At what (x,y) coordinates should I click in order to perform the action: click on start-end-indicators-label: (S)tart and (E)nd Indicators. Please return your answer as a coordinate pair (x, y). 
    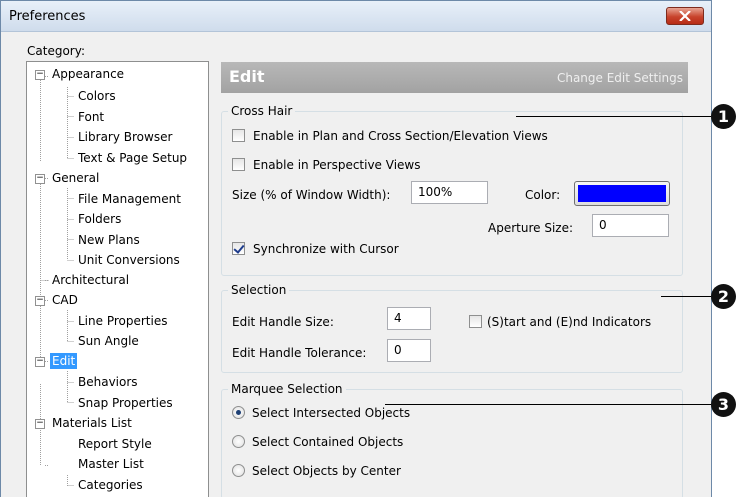
    Looking at the image, I should click on (569, 322).